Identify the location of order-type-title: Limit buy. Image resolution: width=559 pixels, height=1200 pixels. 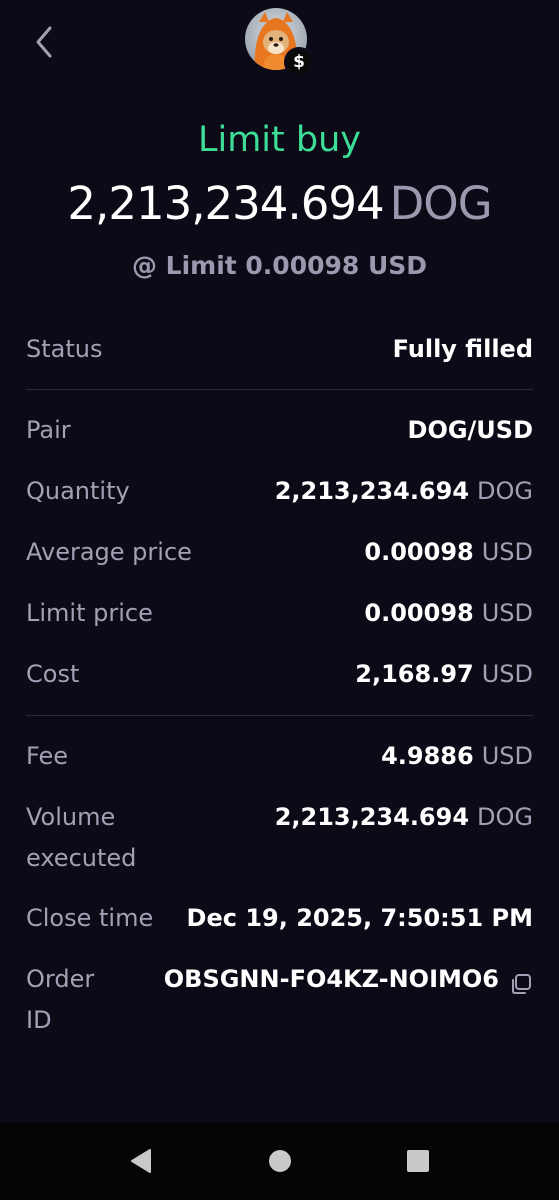
(279, 140).